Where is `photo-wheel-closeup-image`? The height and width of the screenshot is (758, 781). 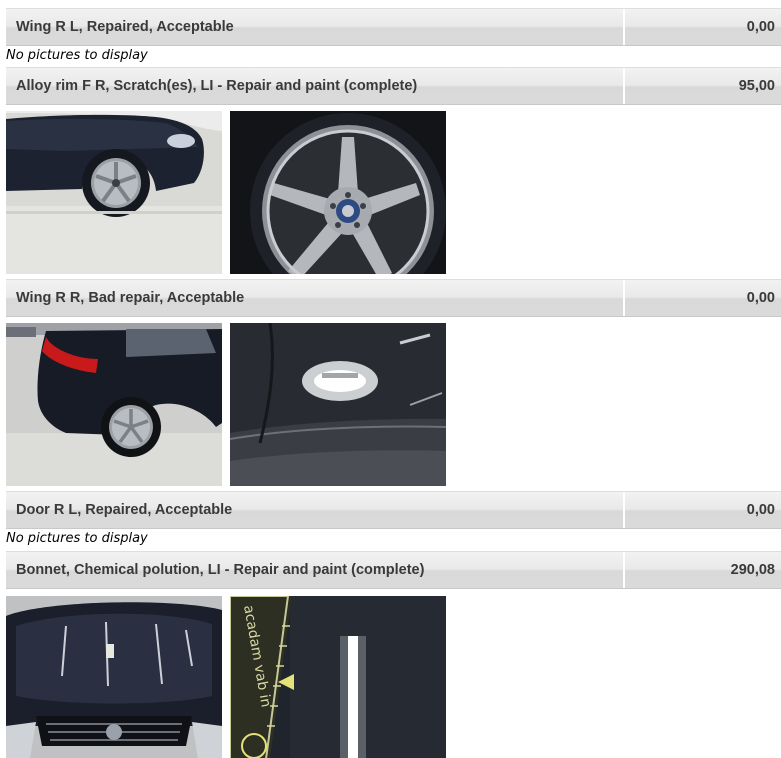 photo-wheel-closeup-image is located at coordinates (338, 192).